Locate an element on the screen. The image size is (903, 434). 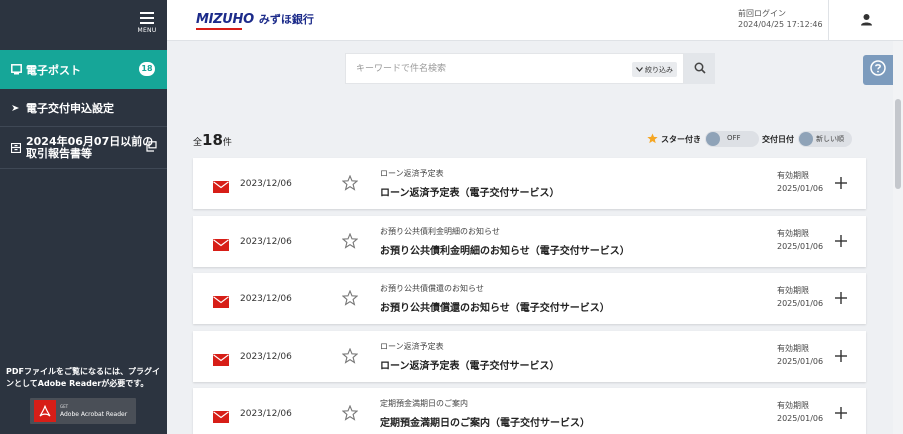
search-box: 絞り込み is located at coordinates (514, 68).